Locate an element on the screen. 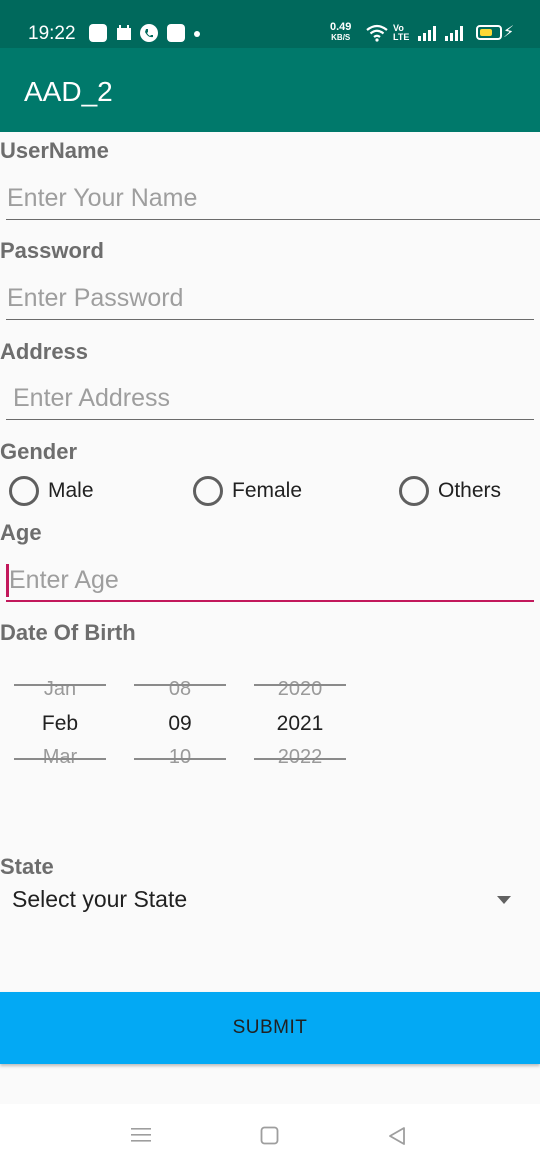 The image size is (540, 1170). volte-icon: Vo LTE is located at coordinates (401, 33).